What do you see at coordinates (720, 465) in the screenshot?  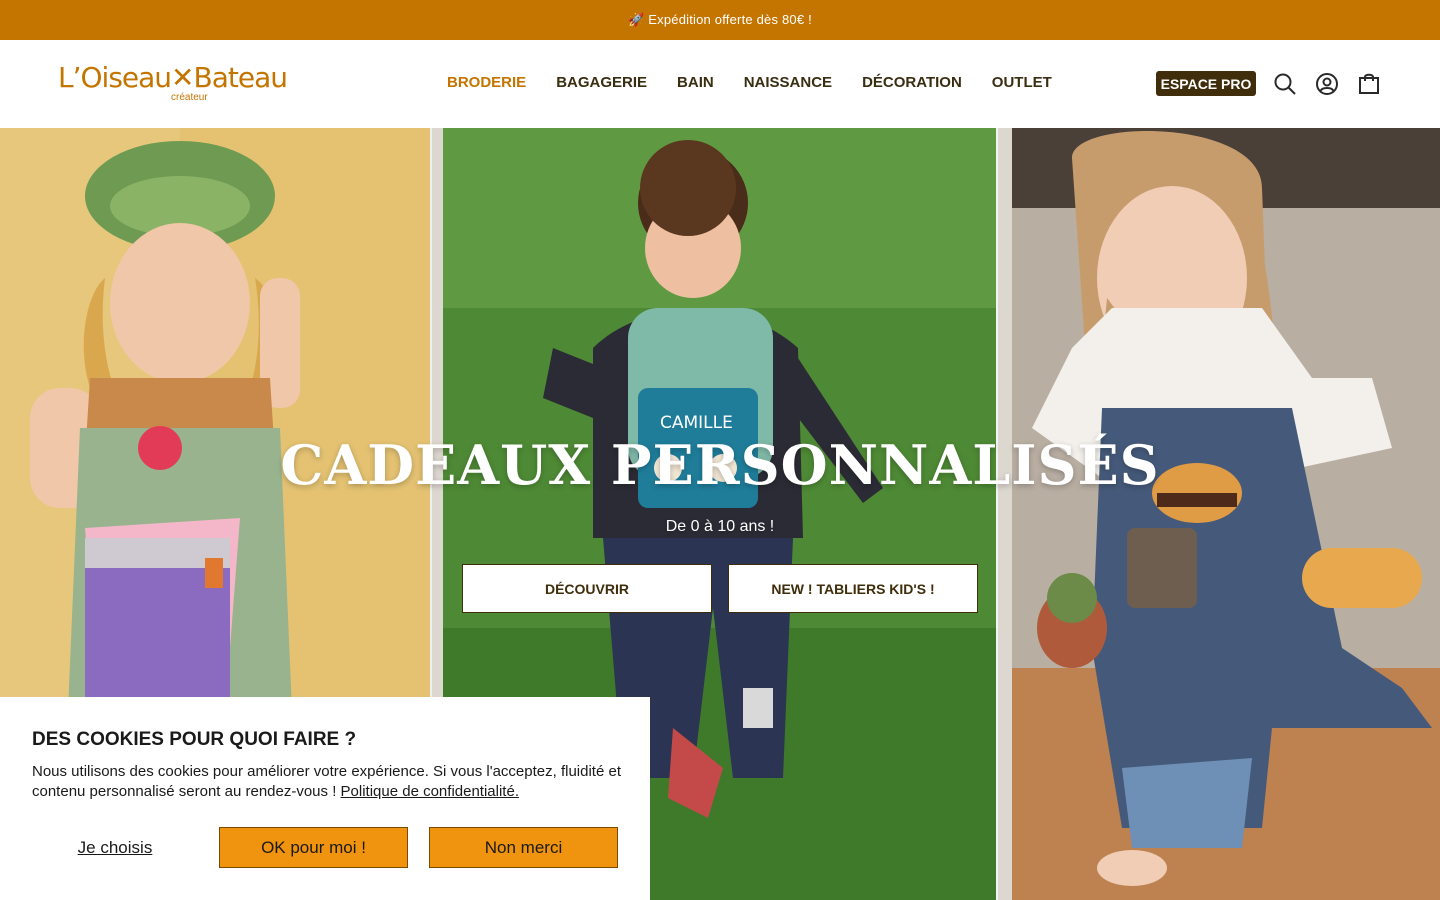 I see `hero-title: CADEAUX PERSONNALISÉS` at bounding box center [720, 465].